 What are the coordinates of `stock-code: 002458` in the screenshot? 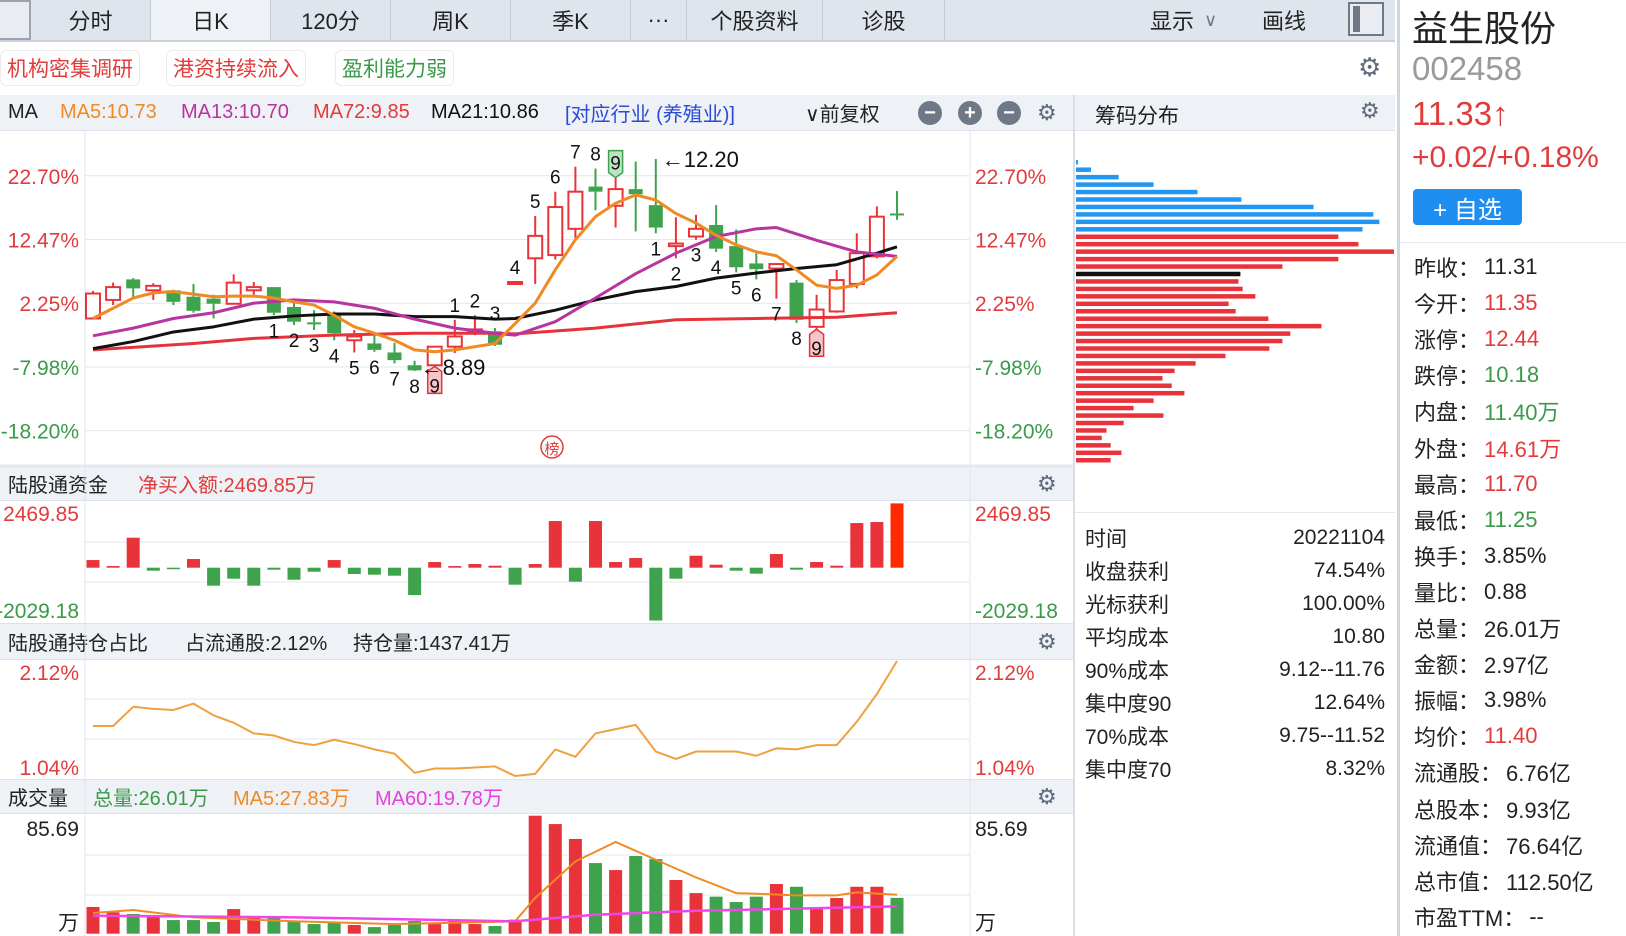 It's located at (1467, 68).